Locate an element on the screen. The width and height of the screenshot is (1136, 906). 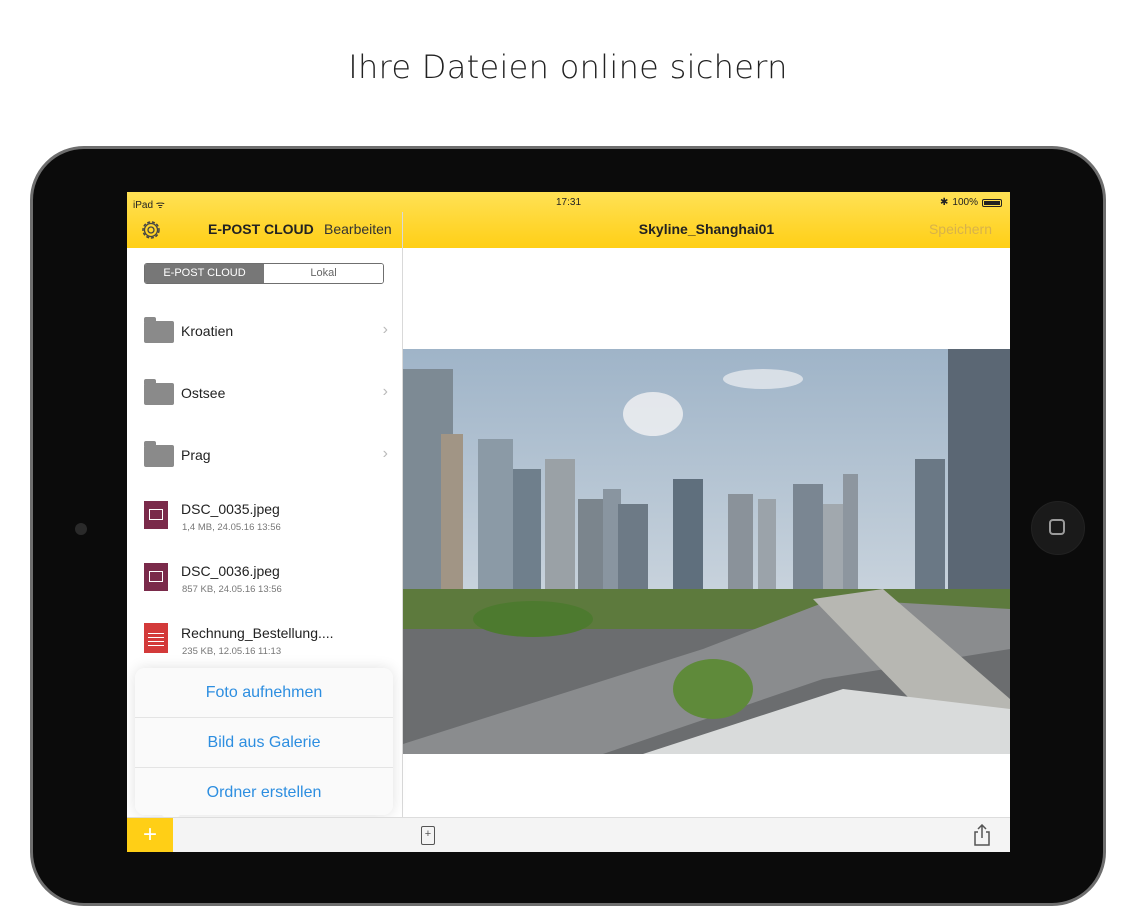
app-title: E-POST CLOUD is located at coordinates (261, 229).